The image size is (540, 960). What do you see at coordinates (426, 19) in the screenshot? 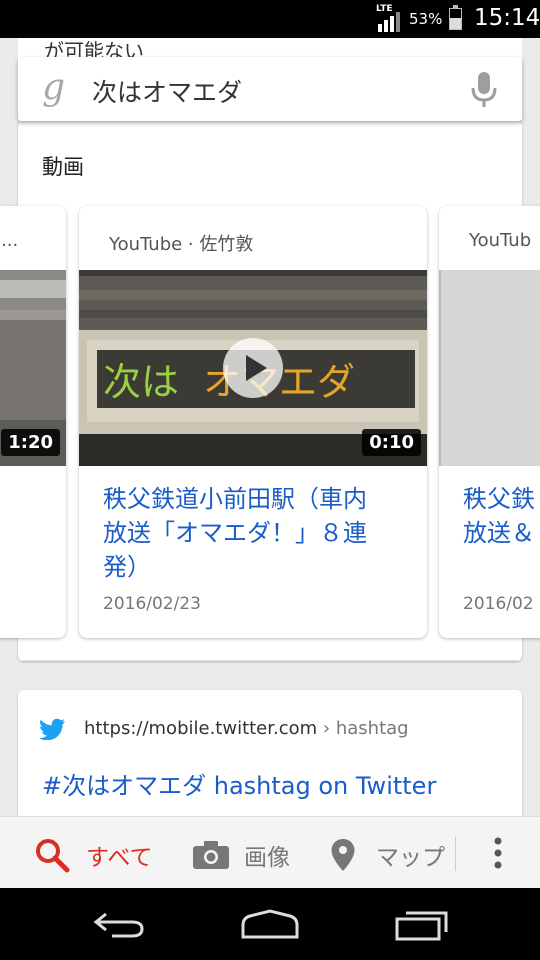
I see `battery-percent: 53%` at bounding box center [426, 19].